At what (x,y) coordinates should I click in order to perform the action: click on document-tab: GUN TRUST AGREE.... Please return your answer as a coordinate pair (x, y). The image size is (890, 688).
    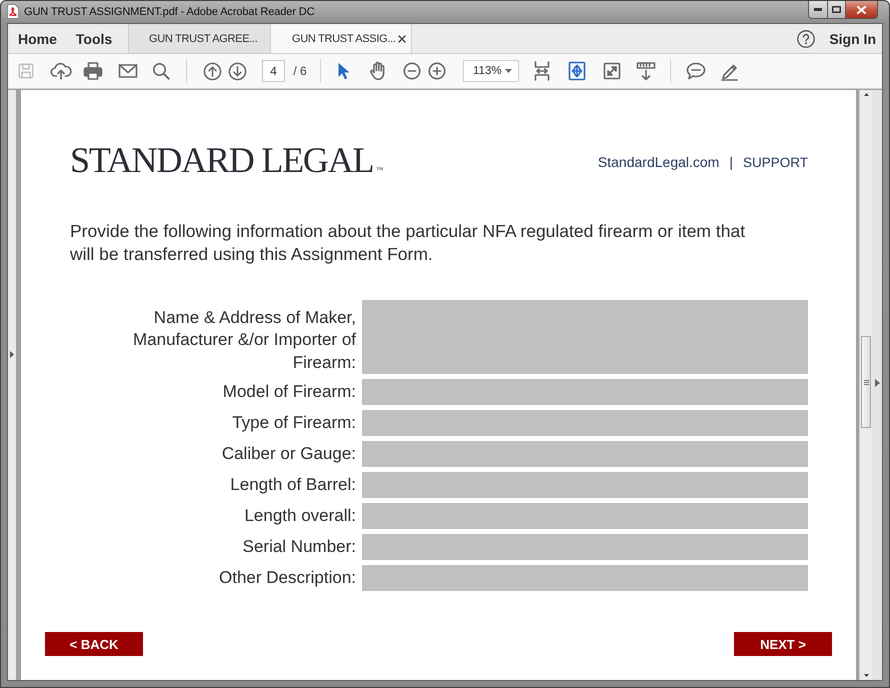
    Looking at the image, I should click on (199, 38).